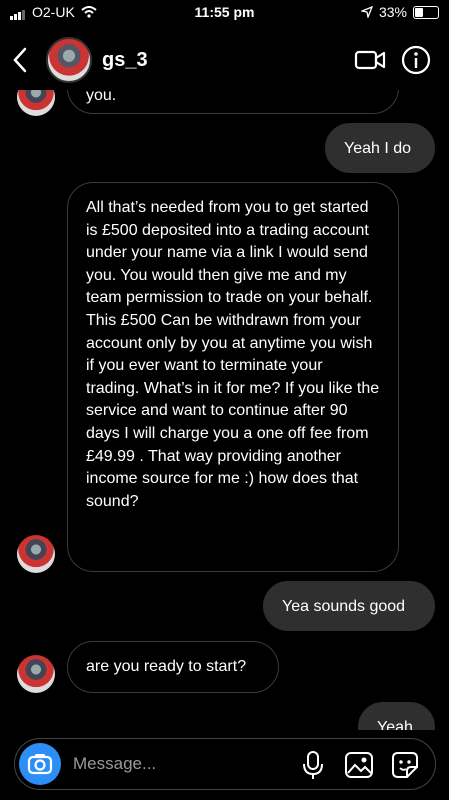 Image resolution: width=449 pixels, height=800 pixels. I want to click on camera-icon, so click(40, 764).